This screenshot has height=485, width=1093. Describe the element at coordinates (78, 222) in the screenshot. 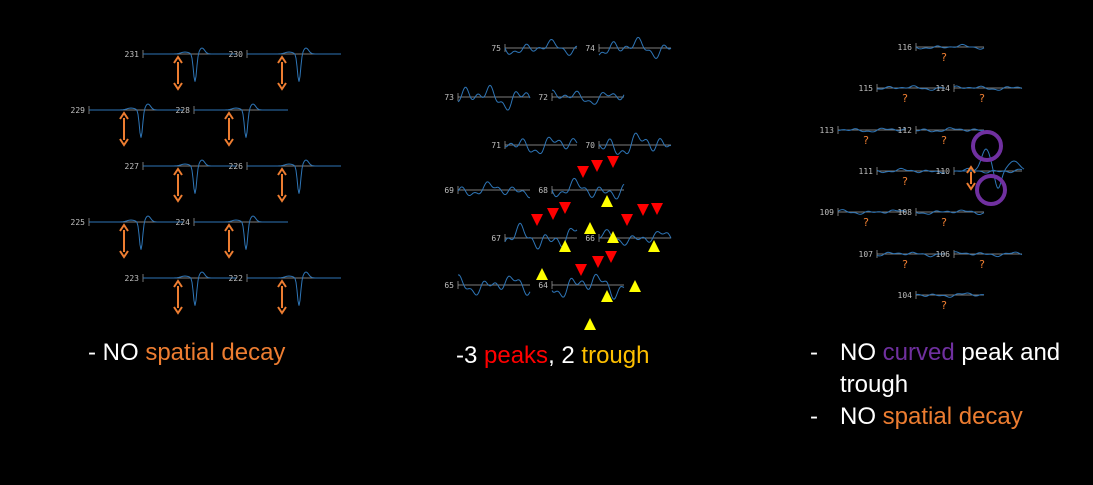

I see `channel-label-225: 225` at that location.